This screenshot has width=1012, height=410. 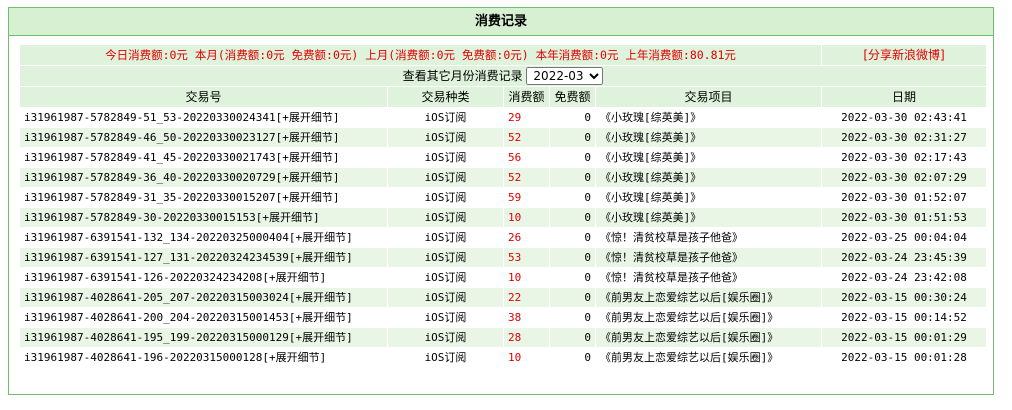 What do you see at coordinates (904, 237) in the screenshot?
I see `transaction-date: 2022-03-25 00:04:04` at bounding box center [904, 237].